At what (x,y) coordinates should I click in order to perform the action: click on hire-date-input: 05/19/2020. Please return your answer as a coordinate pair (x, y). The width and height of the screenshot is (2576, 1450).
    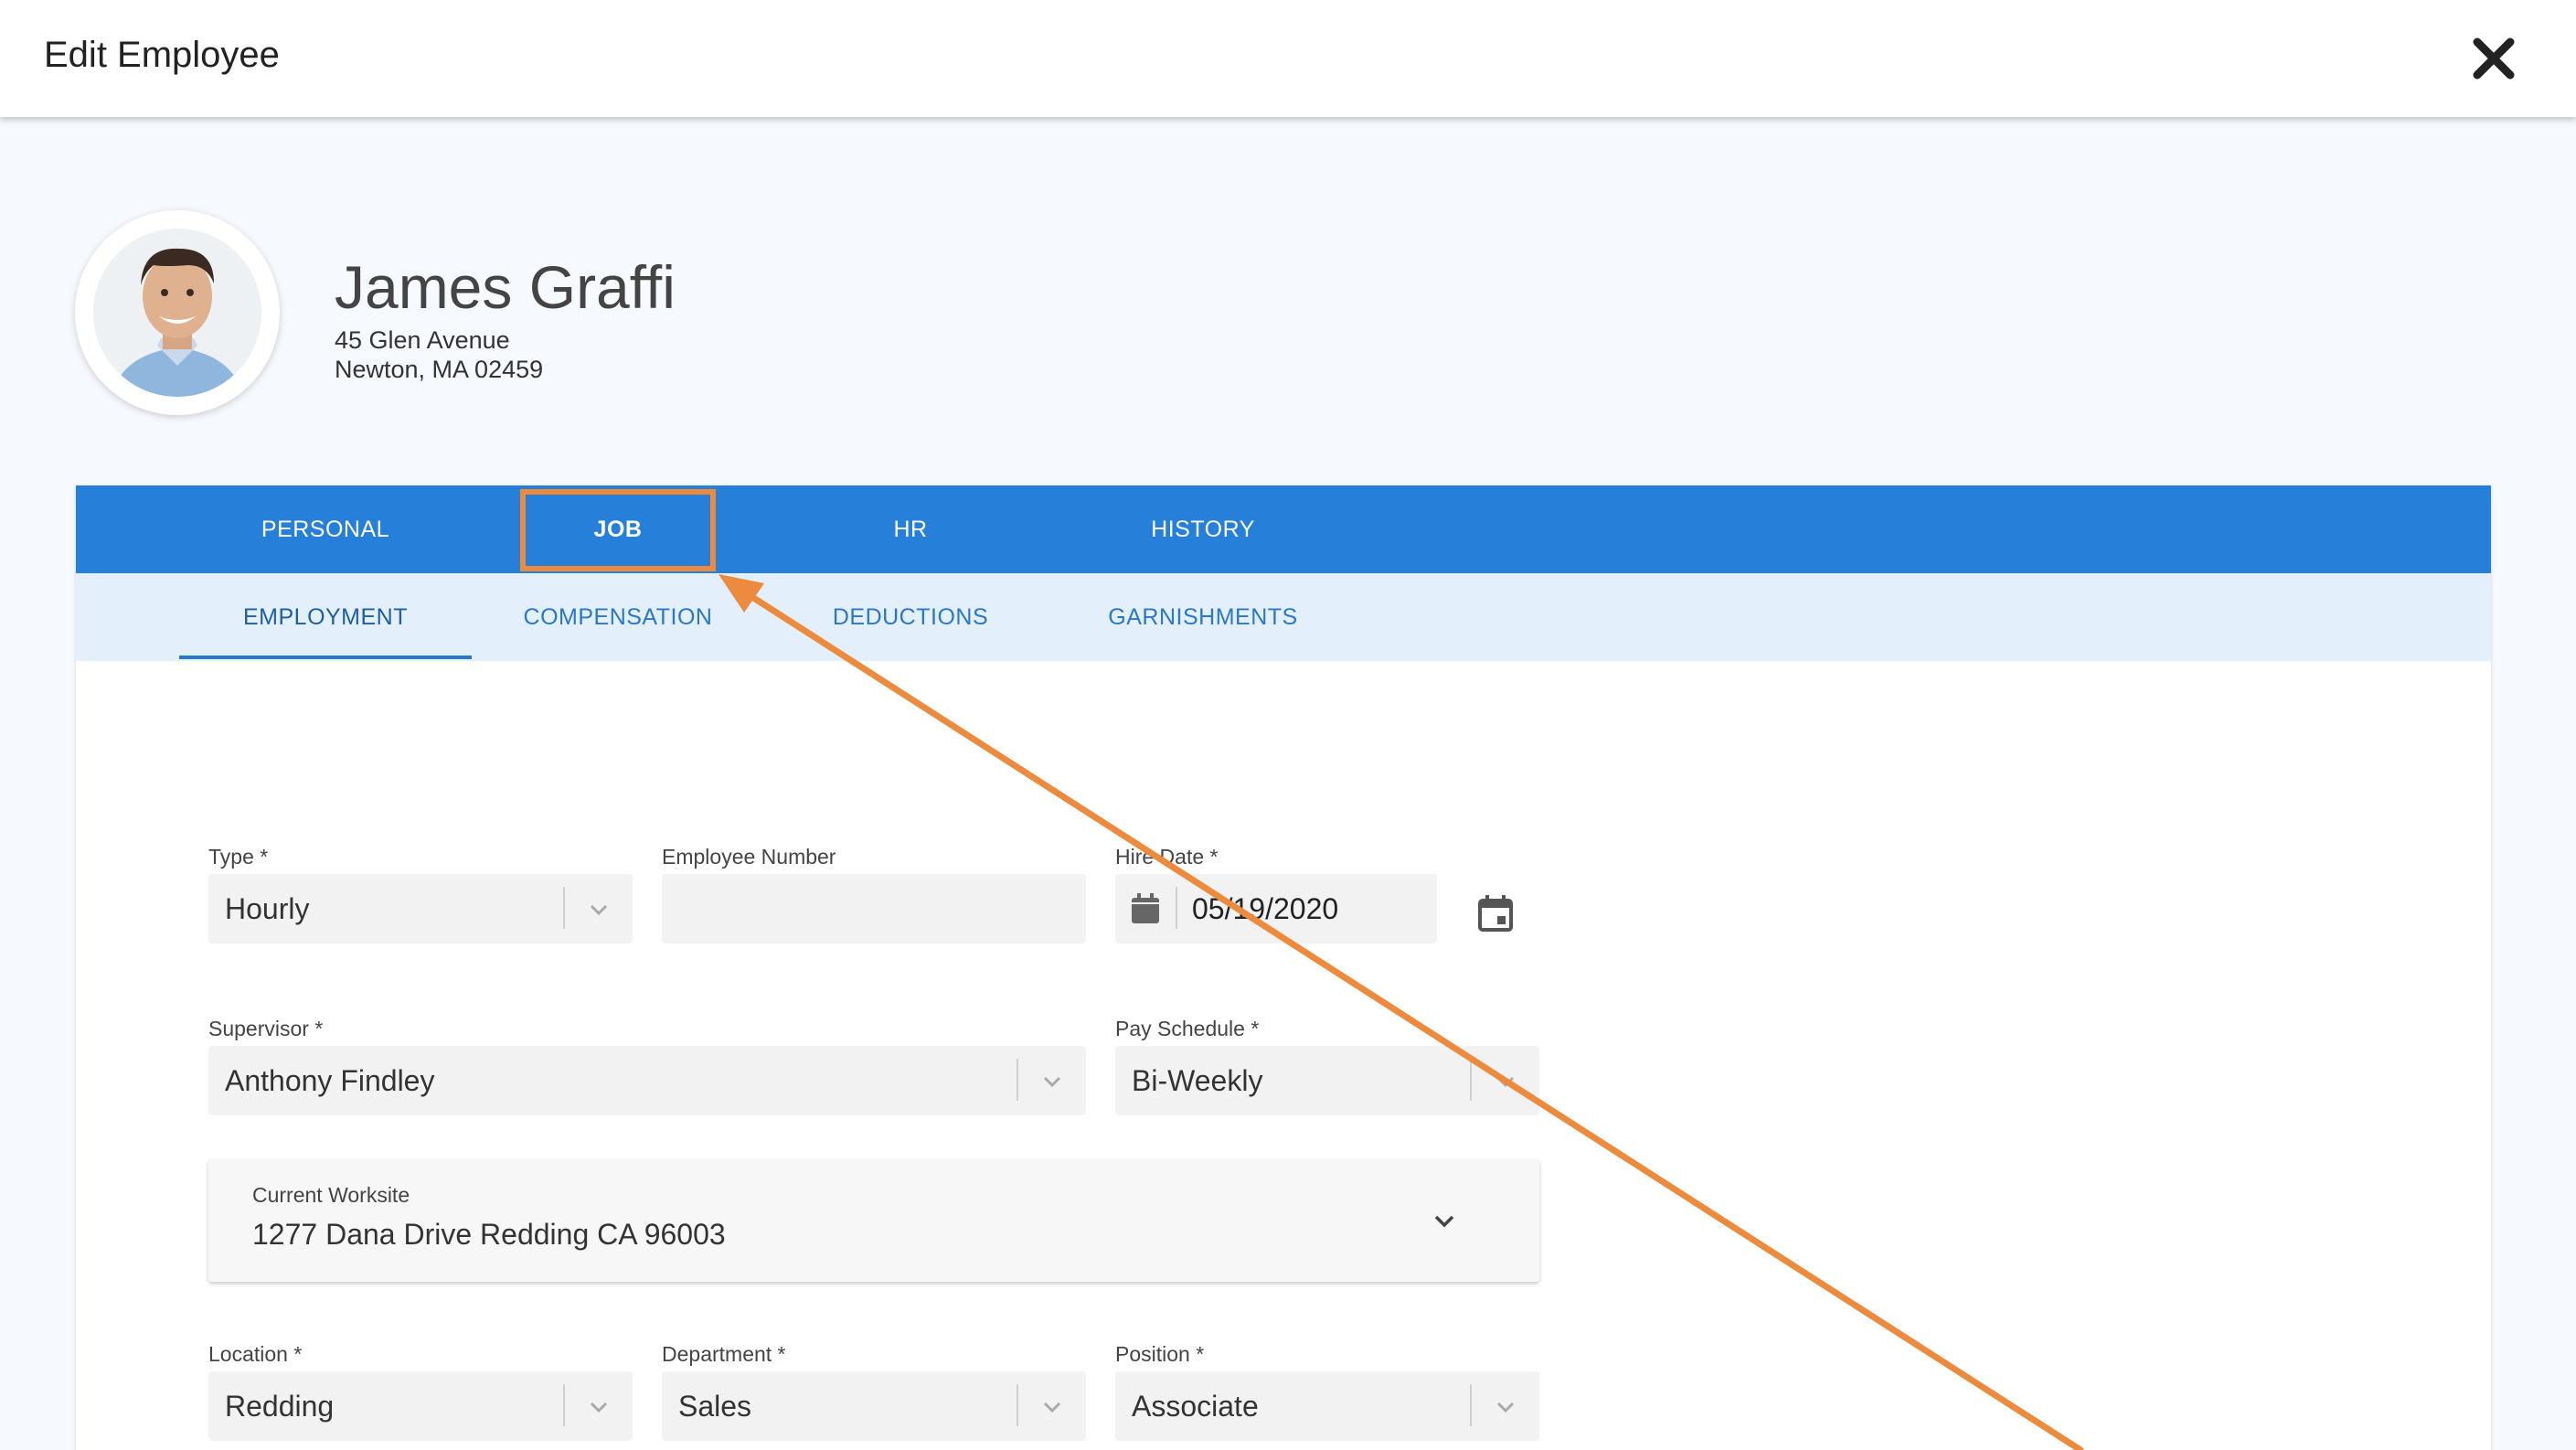
    Looking at the image, I should click on (1276, 909).